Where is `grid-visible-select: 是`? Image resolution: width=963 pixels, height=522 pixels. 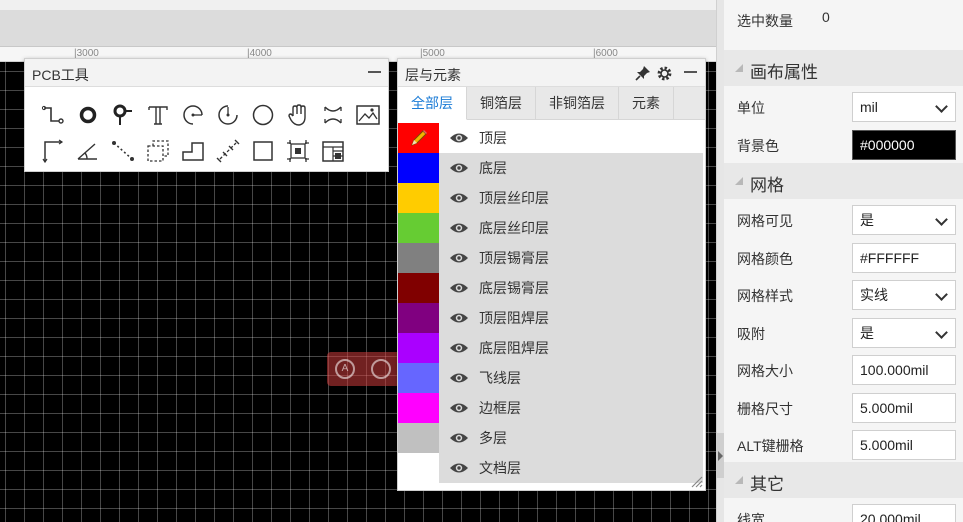
grid-visible-select: 是 is located at coordinates (904, 220).